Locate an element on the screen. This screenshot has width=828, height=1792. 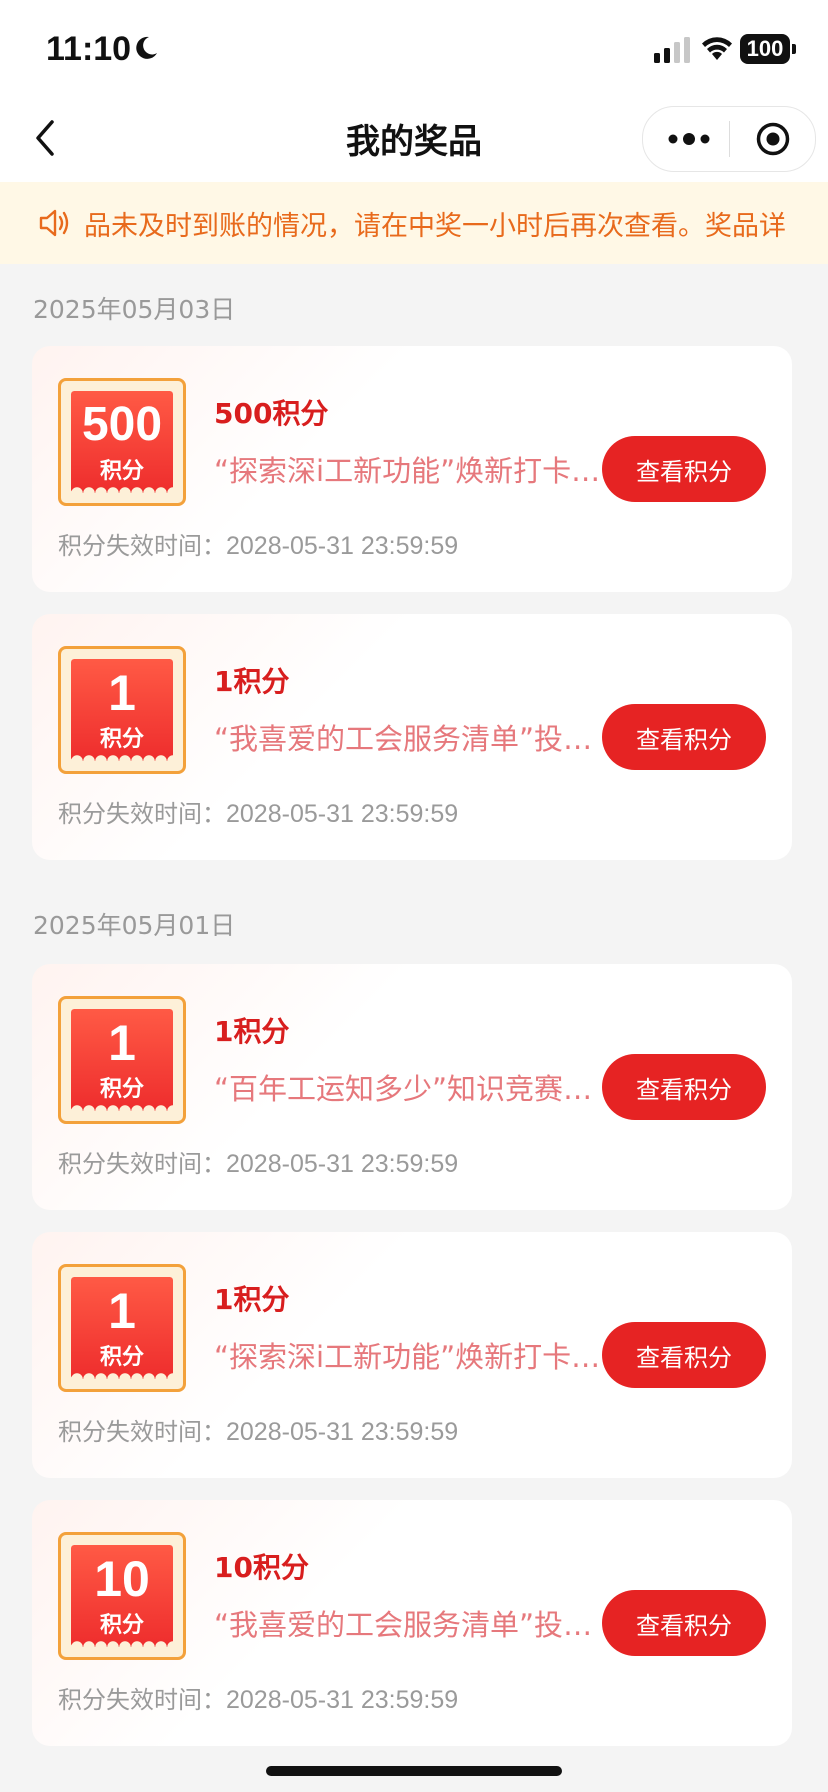
battery-icon: 100 is located at coordinates (768, 49).